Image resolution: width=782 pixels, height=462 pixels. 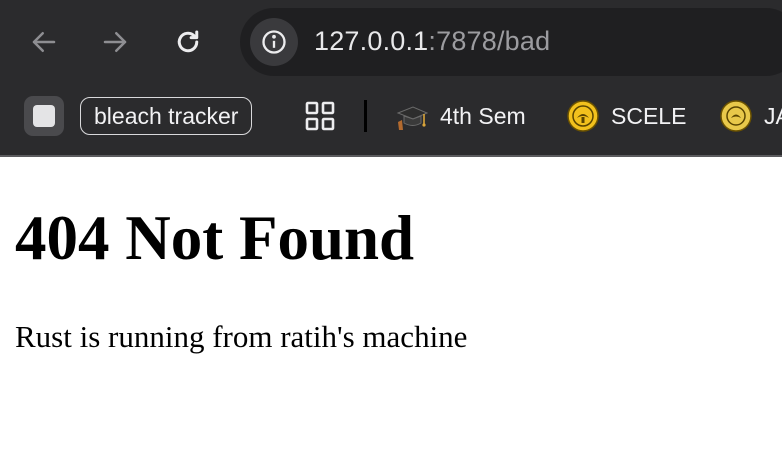 I want to click on reload-button, so click(x=188, y=42).